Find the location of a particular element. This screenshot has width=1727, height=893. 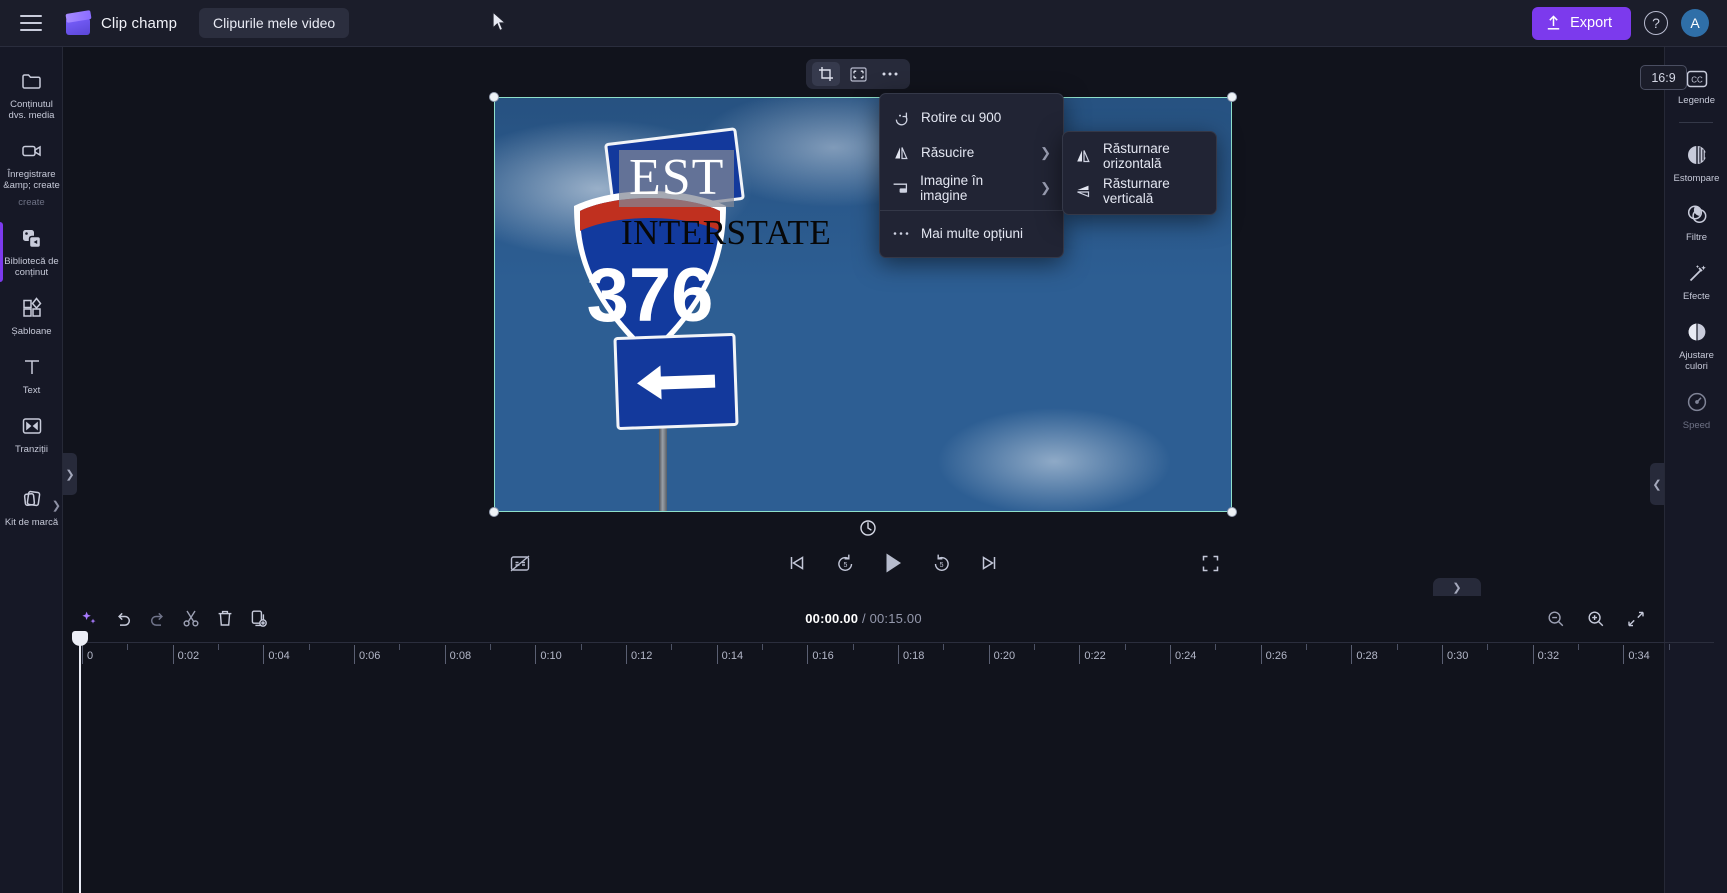

rotate-handle is located at coordinates (867, 527).